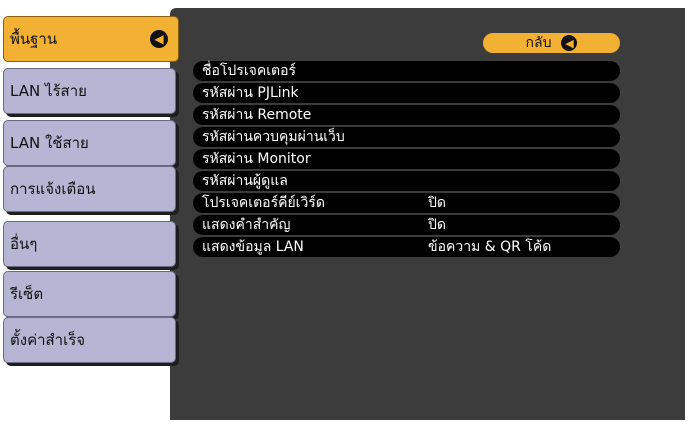 The height and width of the screenshot is (422, 689). I want to click on menu-item-label: แสดงคำสำคัญ, so click(246, 225).